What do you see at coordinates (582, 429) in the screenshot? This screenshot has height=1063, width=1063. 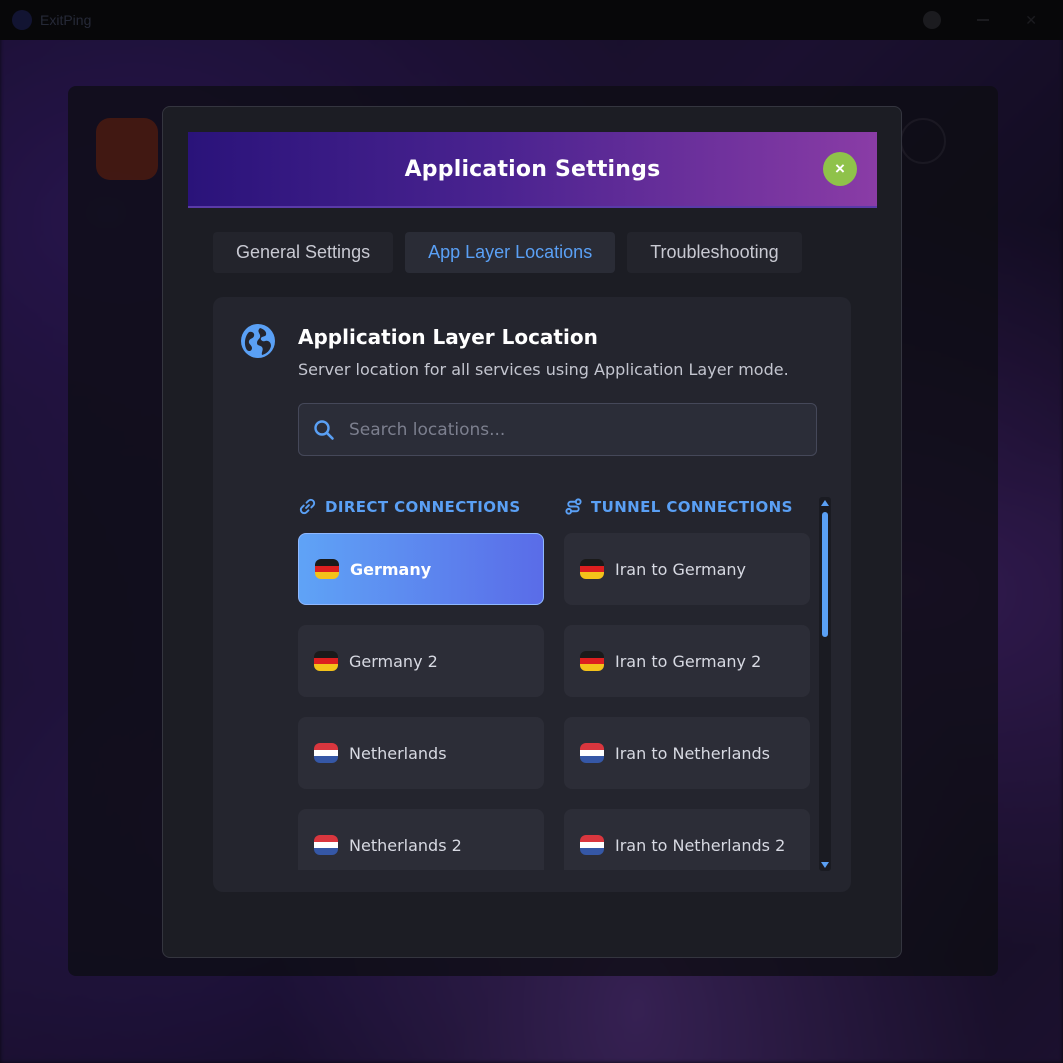 I see `search-input` at bounding box center [582, 429].